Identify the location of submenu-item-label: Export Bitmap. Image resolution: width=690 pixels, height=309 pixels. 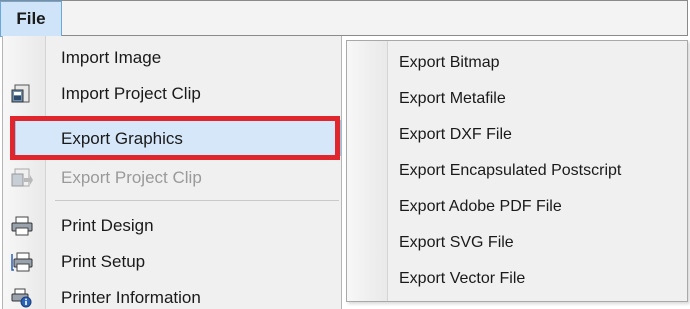
(449, 62).